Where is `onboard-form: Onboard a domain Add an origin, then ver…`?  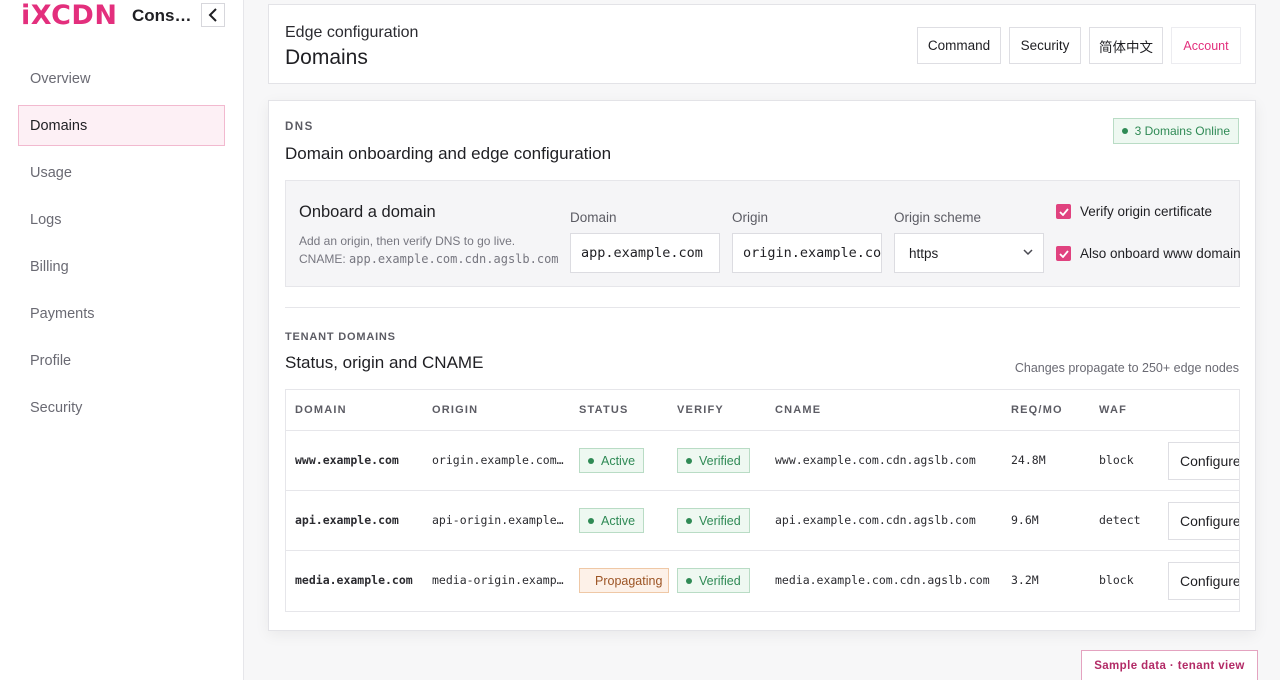
onboard-form: Onboard a domain Add an origin, then ver… is located at coordinates (763, 233).